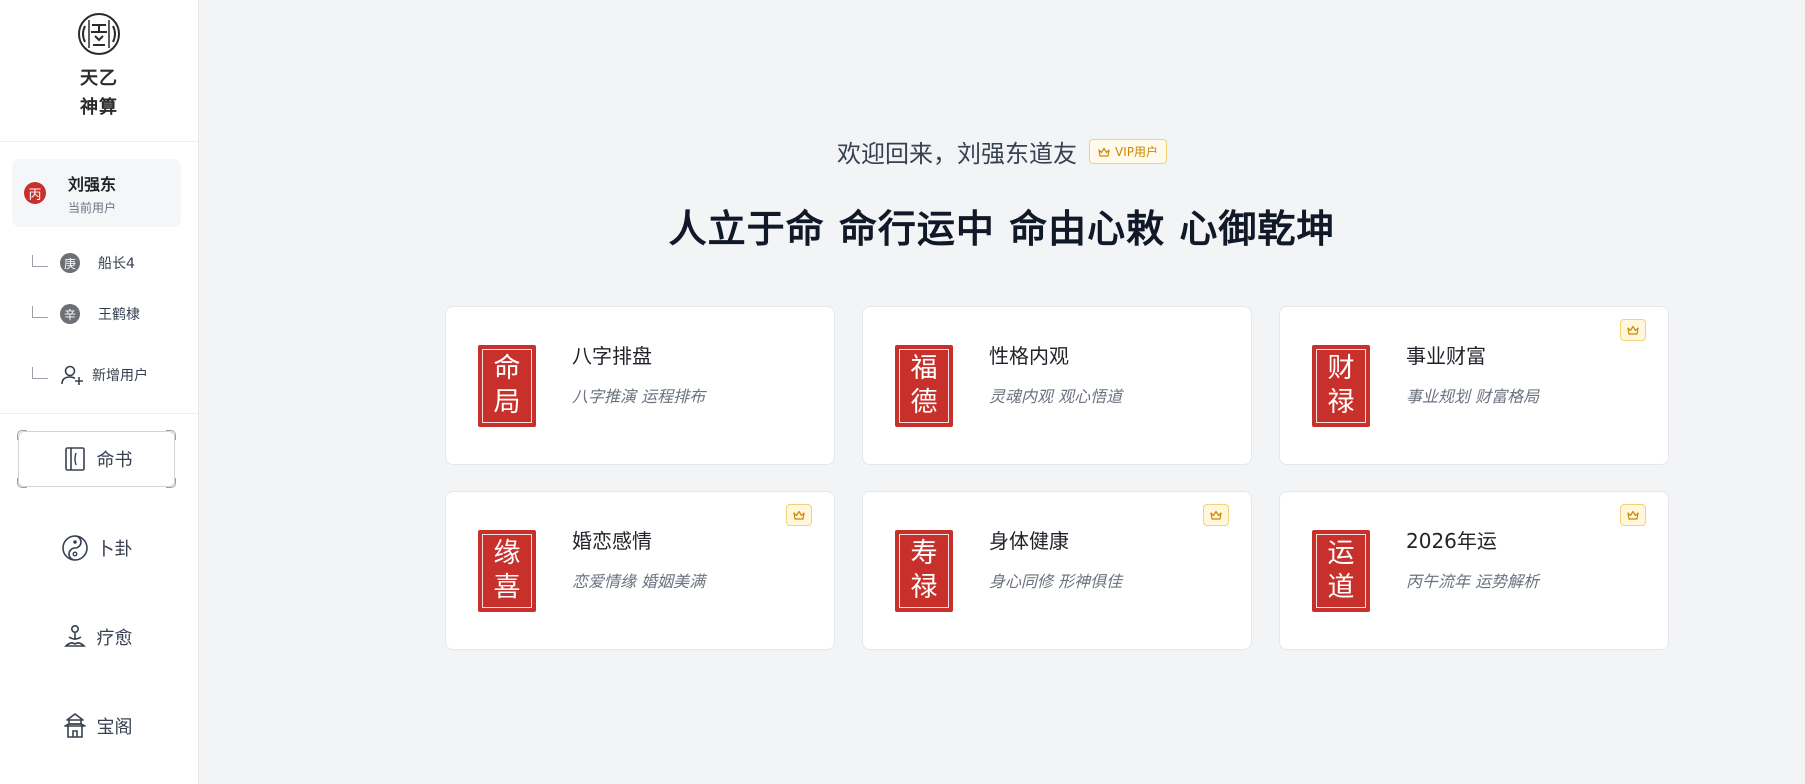 Image resolution: width=1805 pixels, height=784 pixels. I want to click on card-subtitle: 事业规划 财富格局, so click(1473, 396).